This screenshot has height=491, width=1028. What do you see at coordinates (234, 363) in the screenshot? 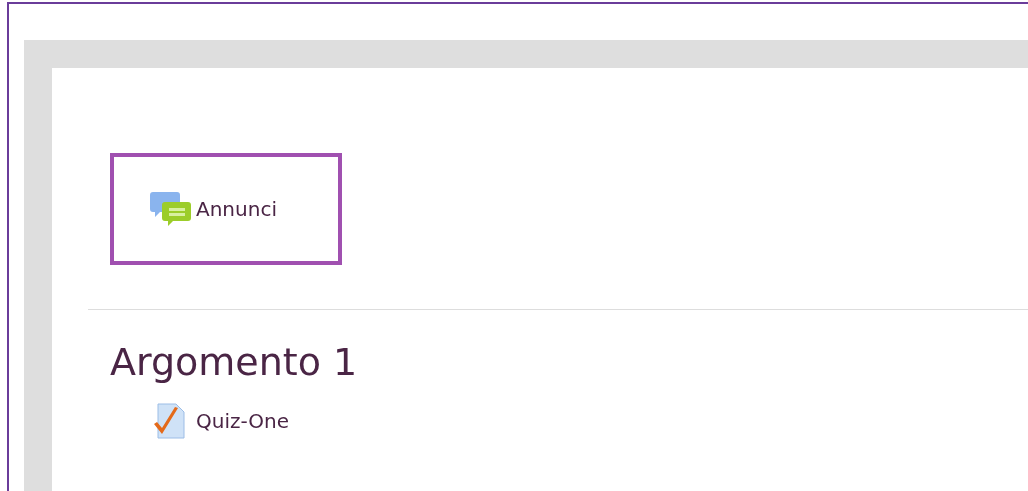
I see `section-heading: Argomento 1` at bounding box center [234, 363].